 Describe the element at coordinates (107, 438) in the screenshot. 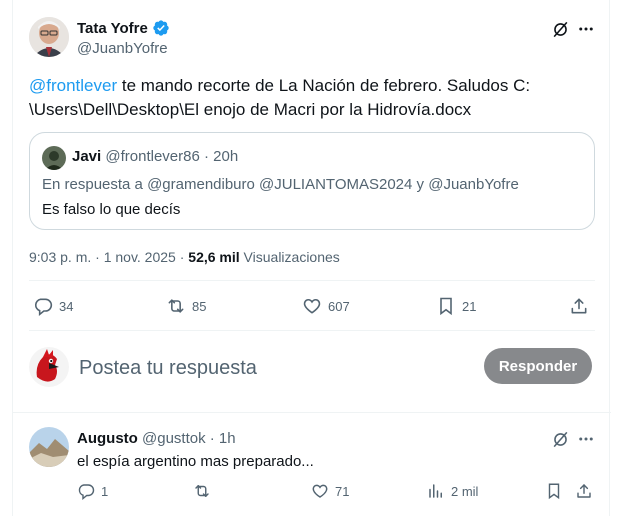

I see `reply-author-name: Augusto` at that location.